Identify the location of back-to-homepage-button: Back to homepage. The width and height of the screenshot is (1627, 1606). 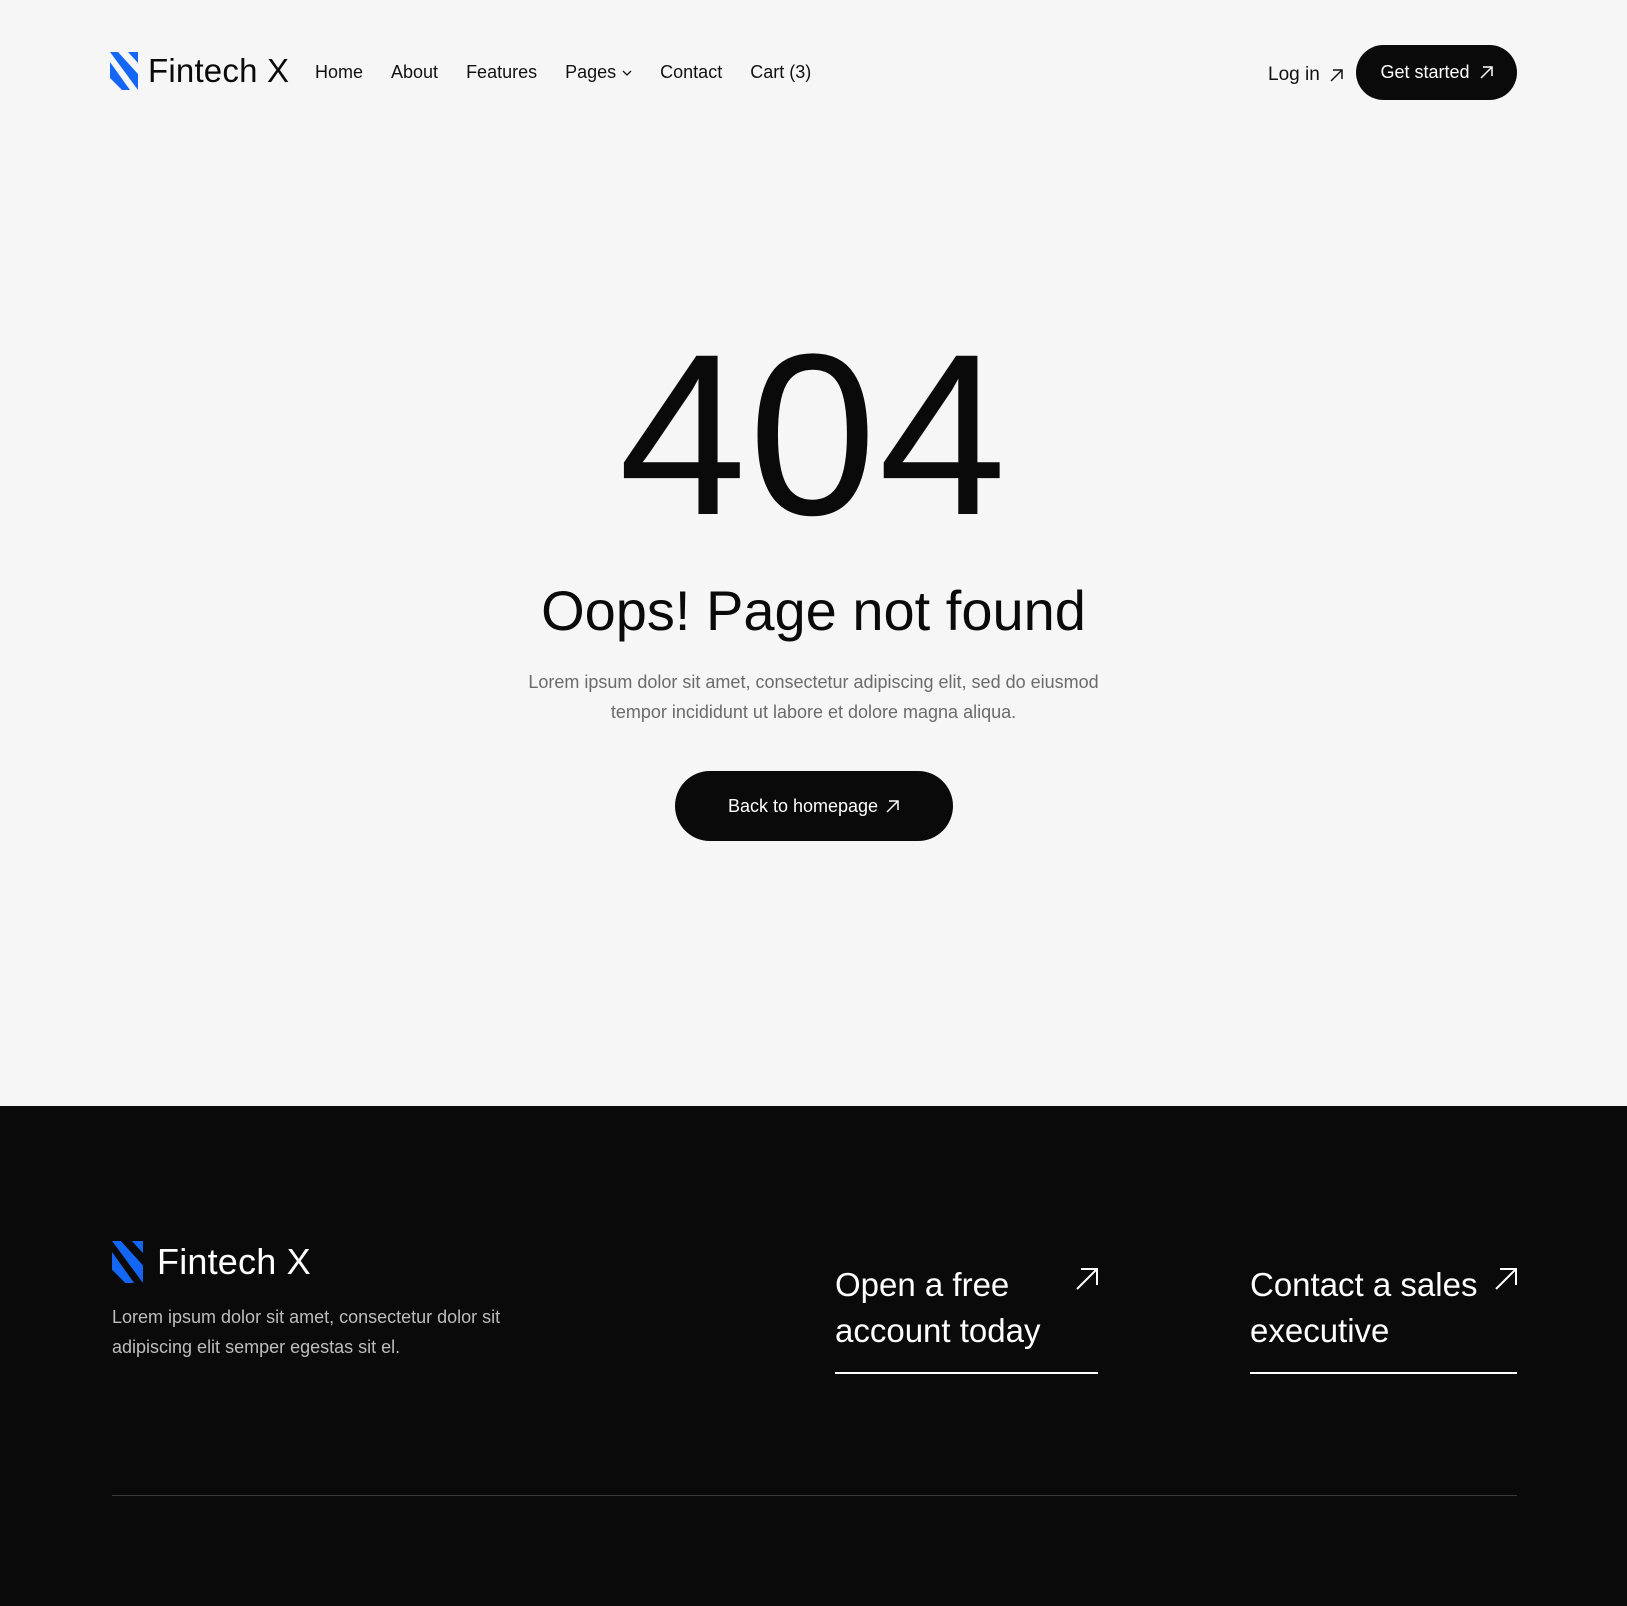
(813, 806).